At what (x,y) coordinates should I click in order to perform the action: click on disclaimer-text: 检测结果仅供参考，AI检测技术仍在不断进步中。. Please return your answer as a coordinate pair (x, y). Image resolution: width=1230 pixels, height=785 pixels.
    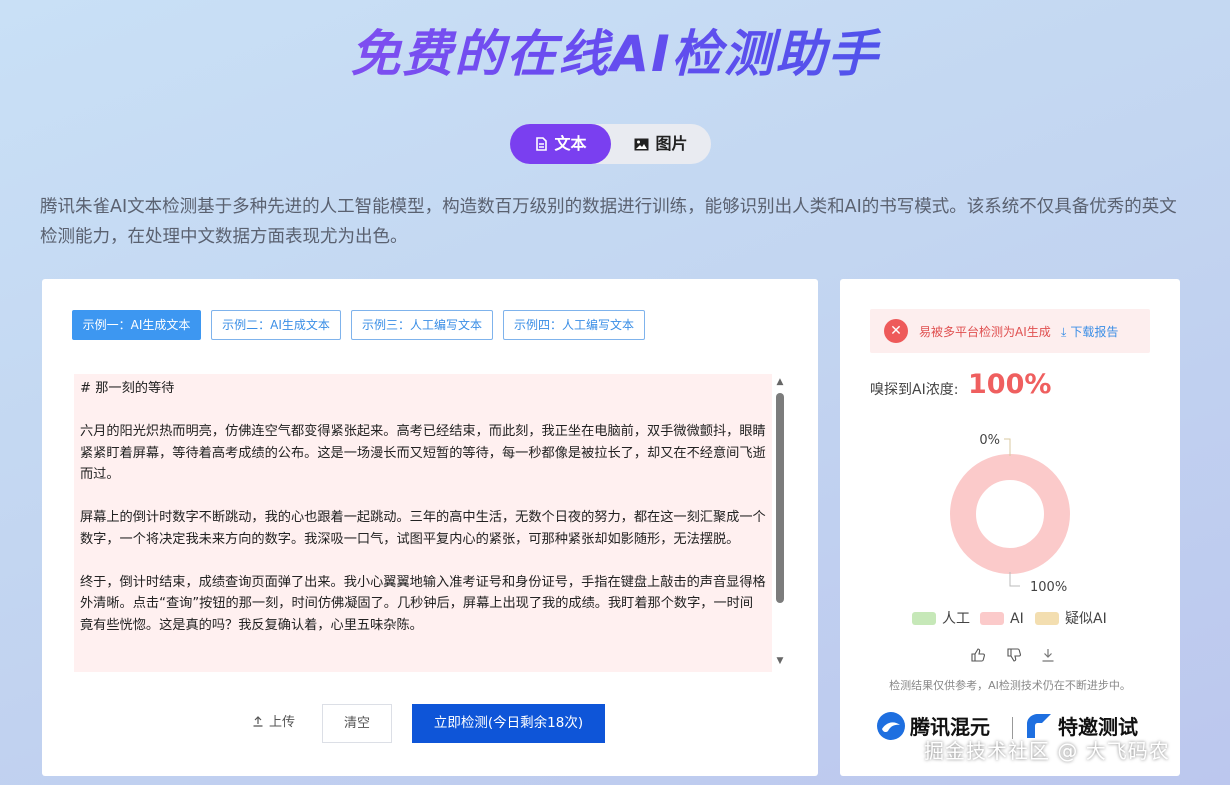
    Looking at the image, I should click on (1010, 685).